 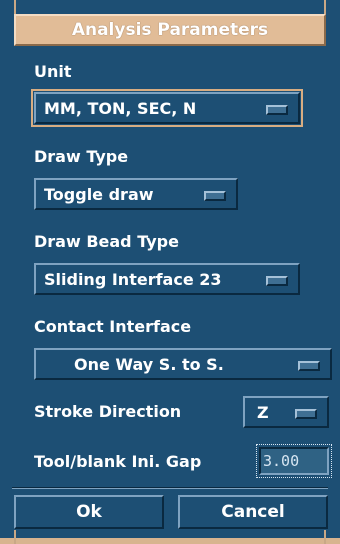 What do you see at coordinates (118, 461) in the screenshot?
I see `gap-label: Tool/blank Ini. Gap` at bounding box center [118, 461].